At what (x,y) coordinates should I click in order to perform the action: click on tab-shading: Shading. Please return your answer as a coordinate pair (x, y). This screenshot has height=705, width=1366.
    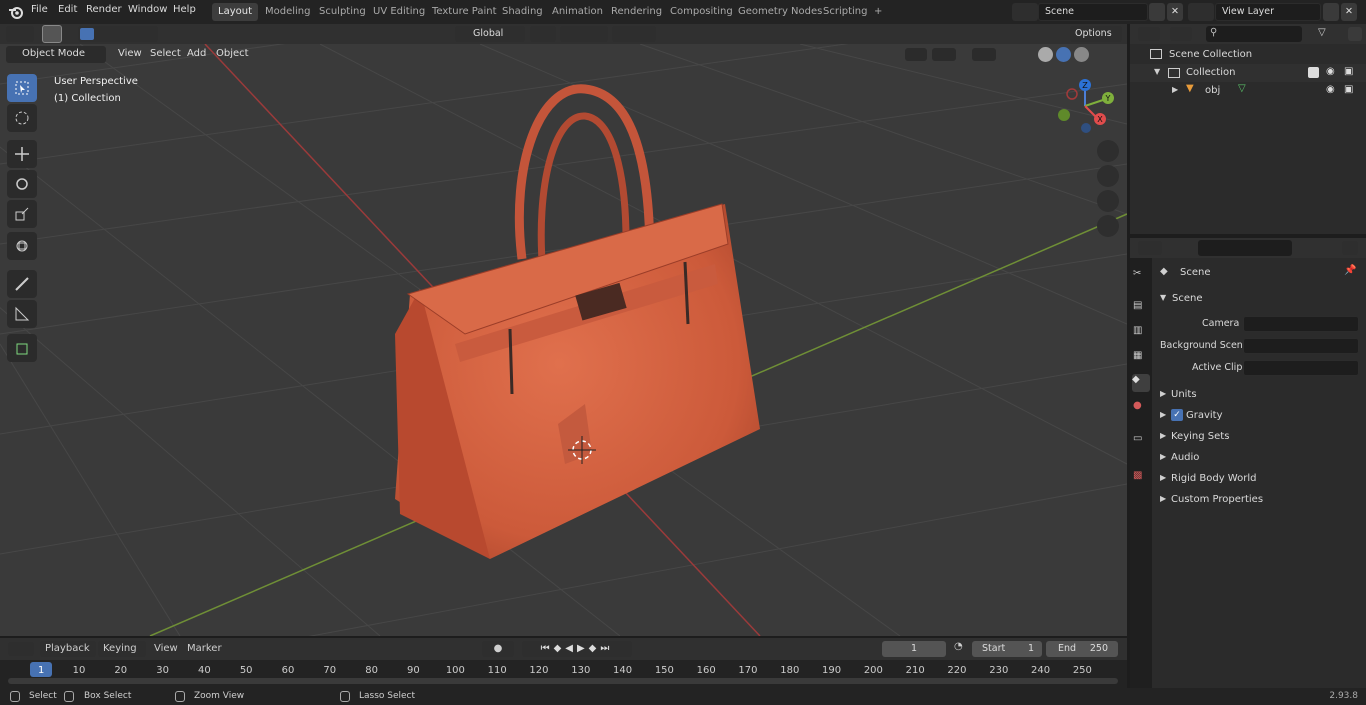
    Looking at the image, I should click on (522, 12).